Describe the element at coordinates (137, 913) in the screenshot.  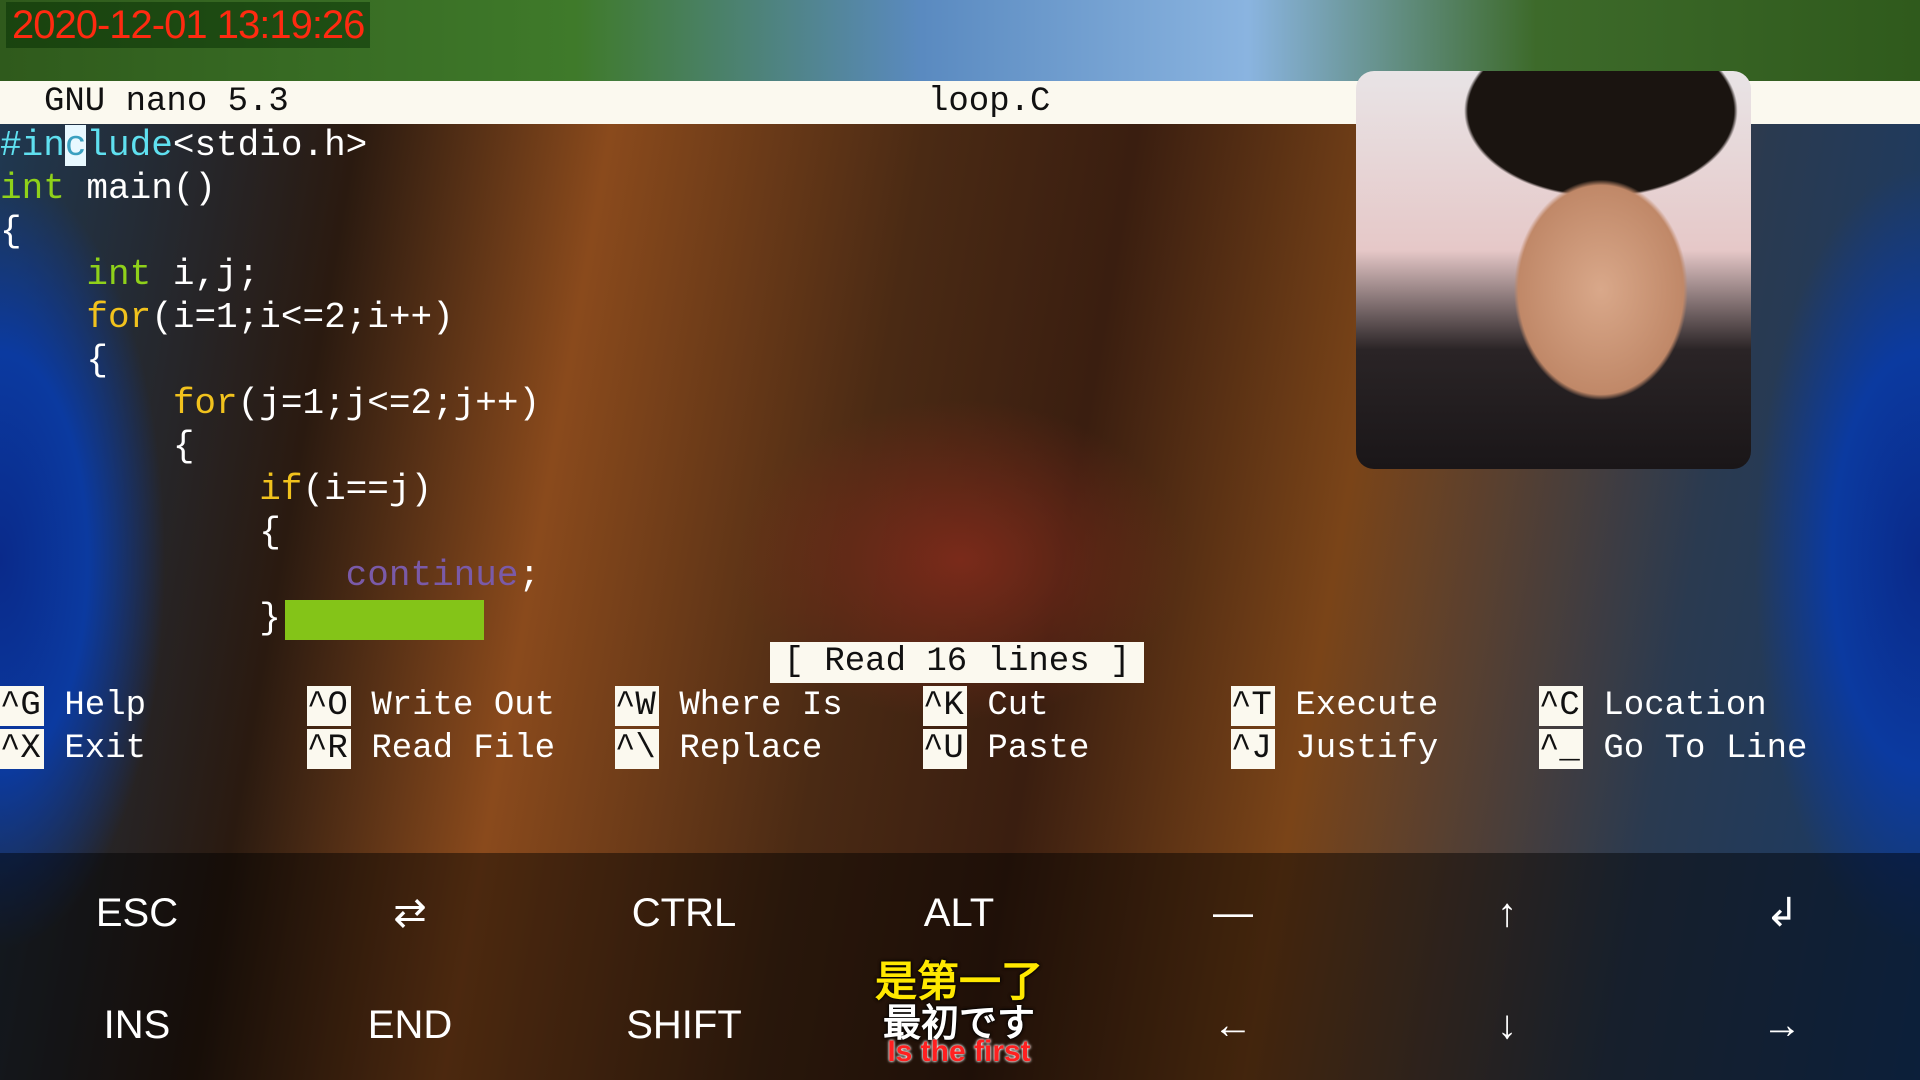
I see `extra-key: ESC` at that location.